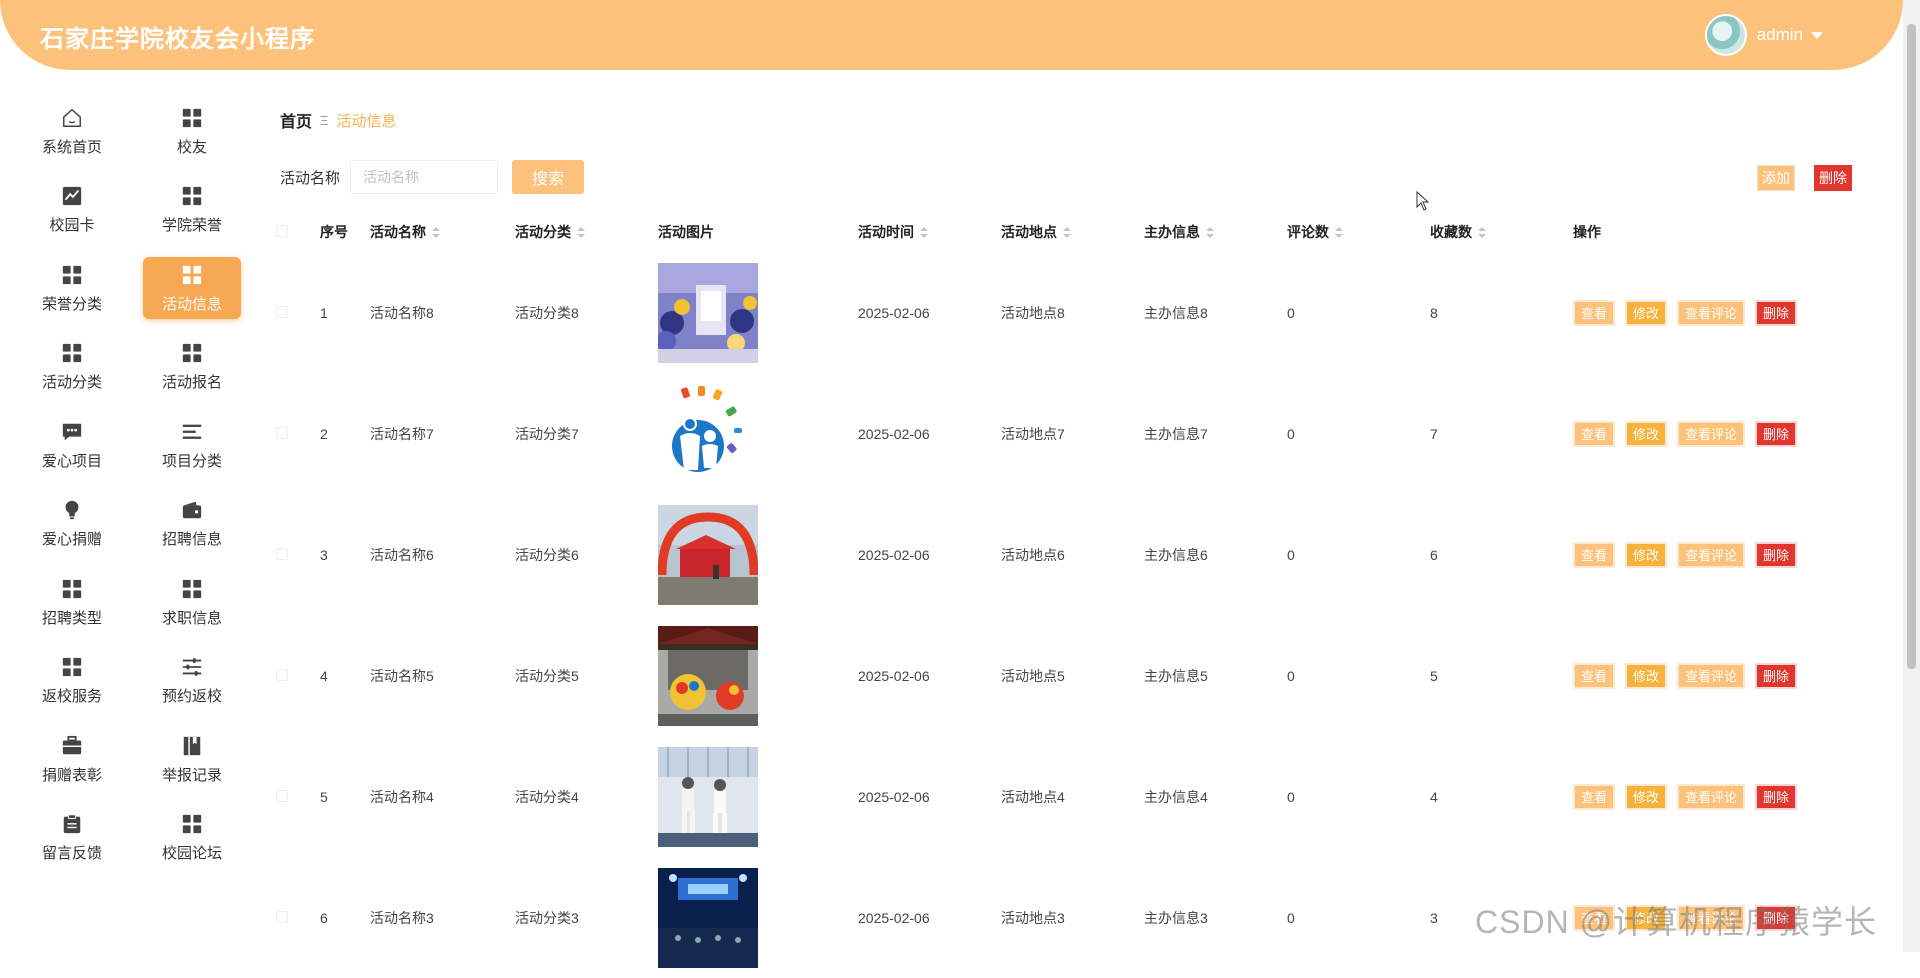  Describe the element at coordinates (402, 554) in the screenshot. I see `cell-name: 活动名称6` at that location.